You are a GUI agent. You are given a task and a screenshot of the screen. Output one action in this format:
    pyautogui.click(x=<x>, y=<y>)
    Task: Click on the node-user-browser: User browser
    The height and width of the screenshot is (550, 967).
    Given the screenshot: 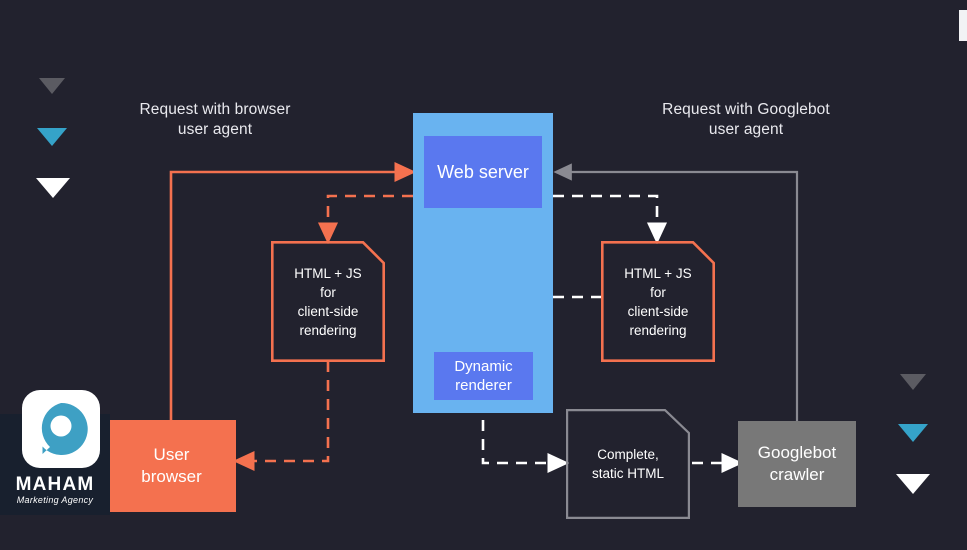 What is the action you would take?
    pyautogui.click(x=171, y=466)
    